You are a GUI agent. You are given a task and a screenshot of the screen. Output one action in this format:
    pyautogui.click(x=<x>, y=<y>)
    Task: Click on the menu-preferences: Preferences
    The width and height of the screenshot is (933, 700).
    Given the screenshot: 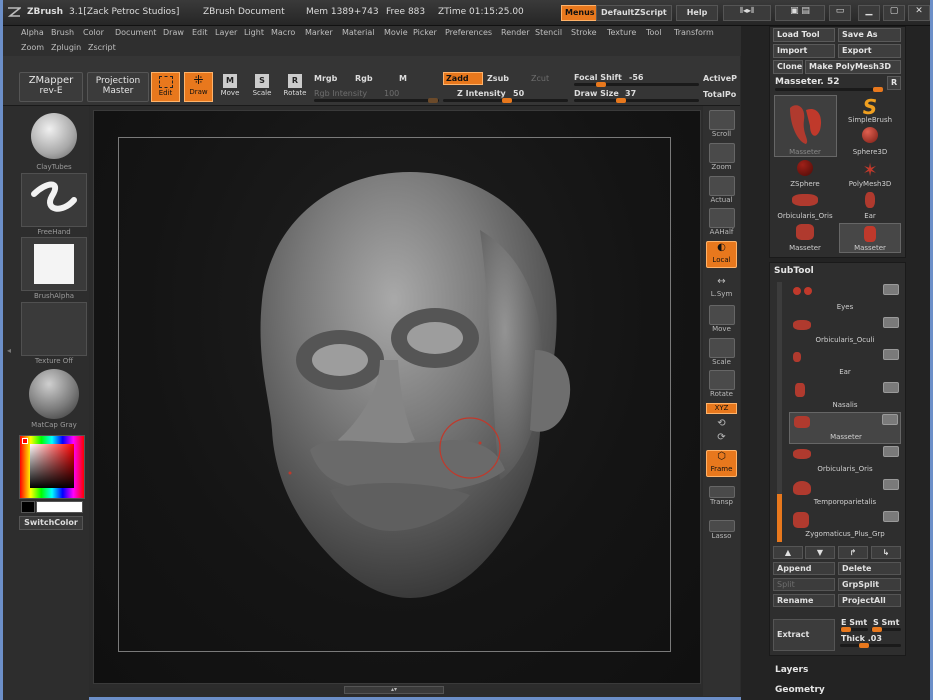 What is the action you would take?
    pyautogui.click(x=468, y=32)
    